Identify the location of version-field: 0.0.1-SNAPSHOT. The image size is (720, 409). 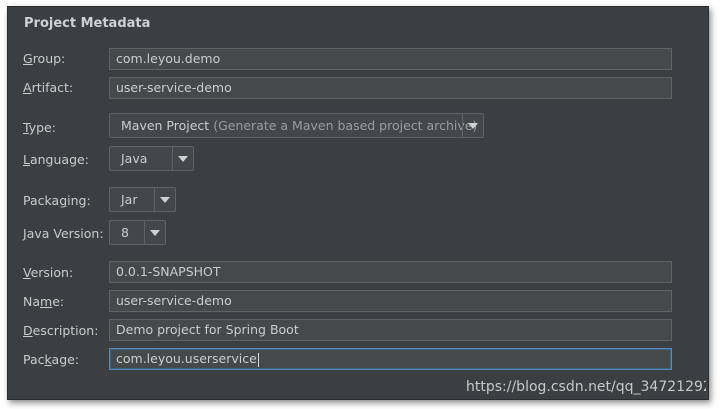
(390, 272).